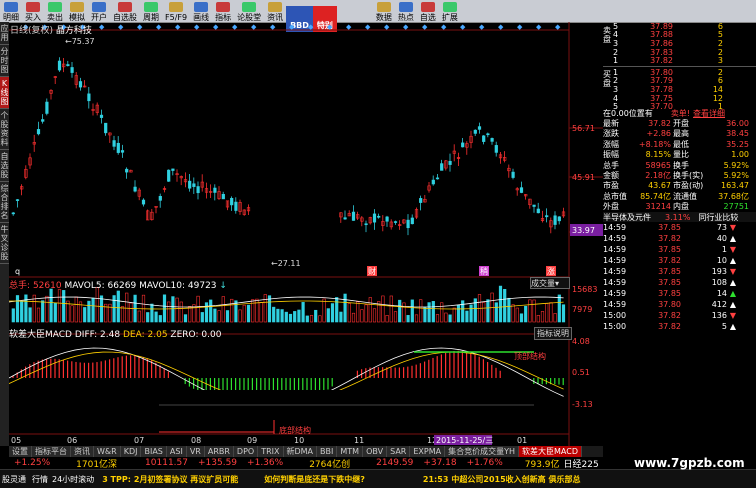 The width and height of the screenshot is (756, 488). I want to click on indicator-tab-6: ASI, so click(176, 451).